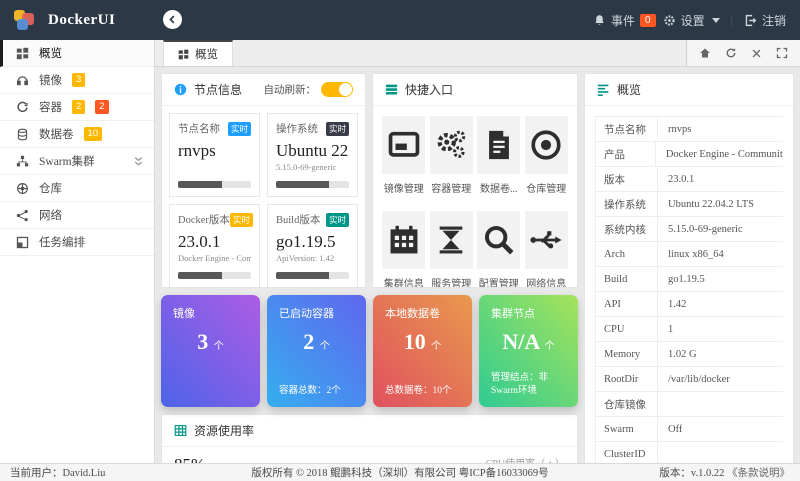  I want to click on quick-link-containers: 容器管理, so click(451, 155).